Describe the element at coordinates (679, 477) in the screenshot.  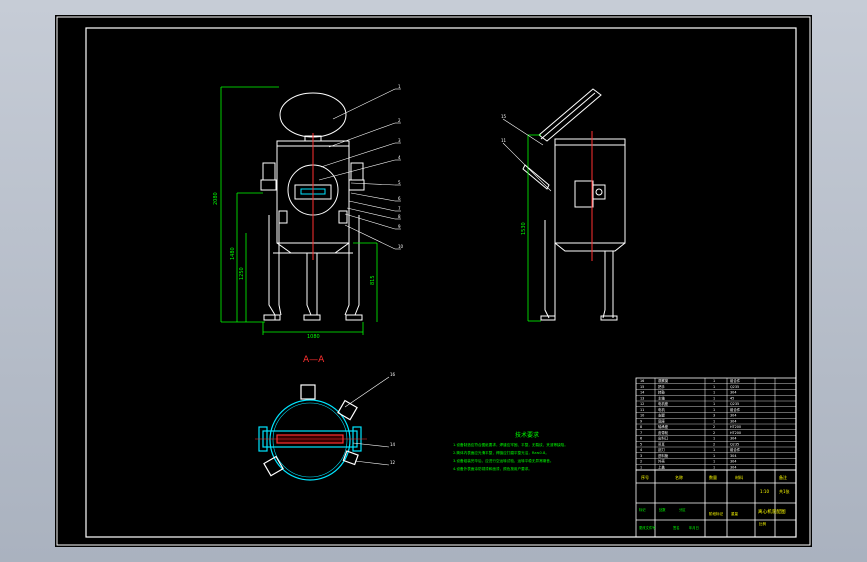
I see `title-header-name: 名称` at that location.